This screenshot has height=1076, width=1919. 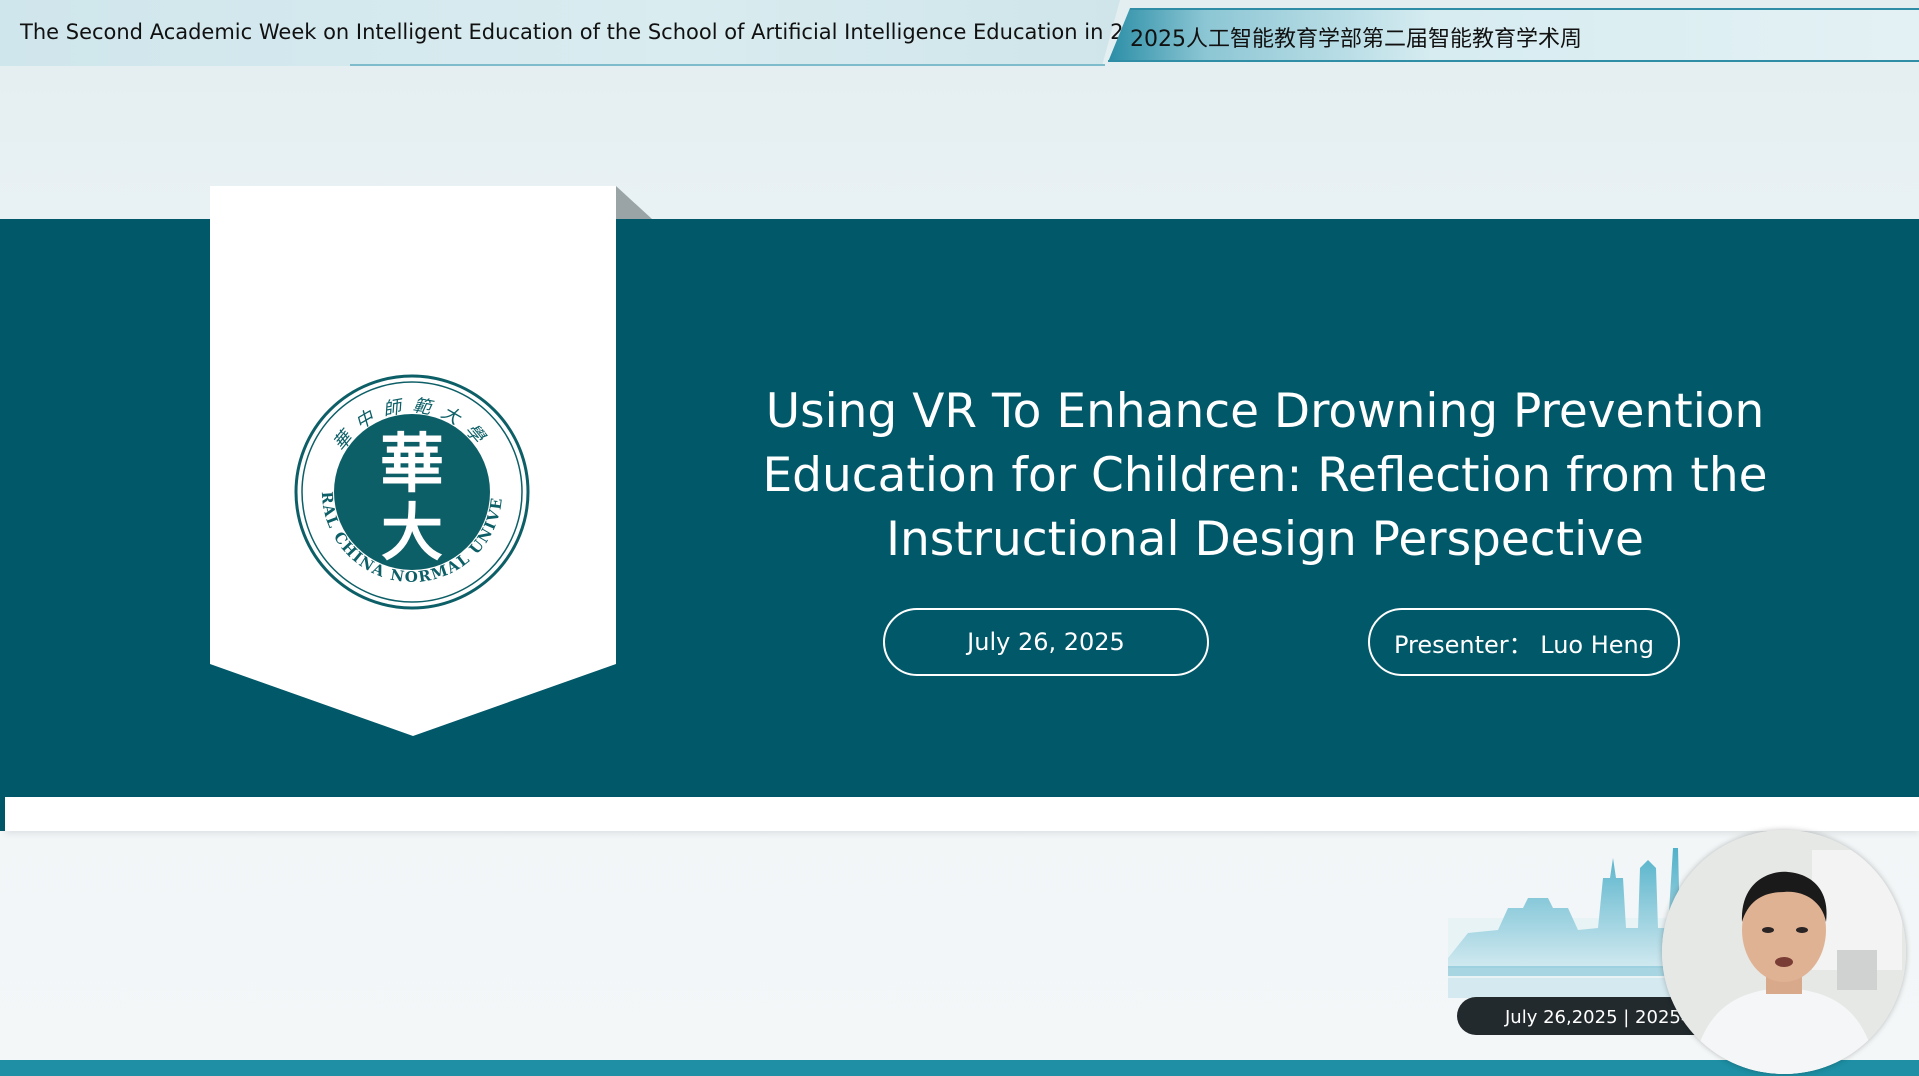 What do you see at coordinates (959, 1068) in the screenshot?
I see `bottom-accent-bar` at bounding box center [959, 1068].